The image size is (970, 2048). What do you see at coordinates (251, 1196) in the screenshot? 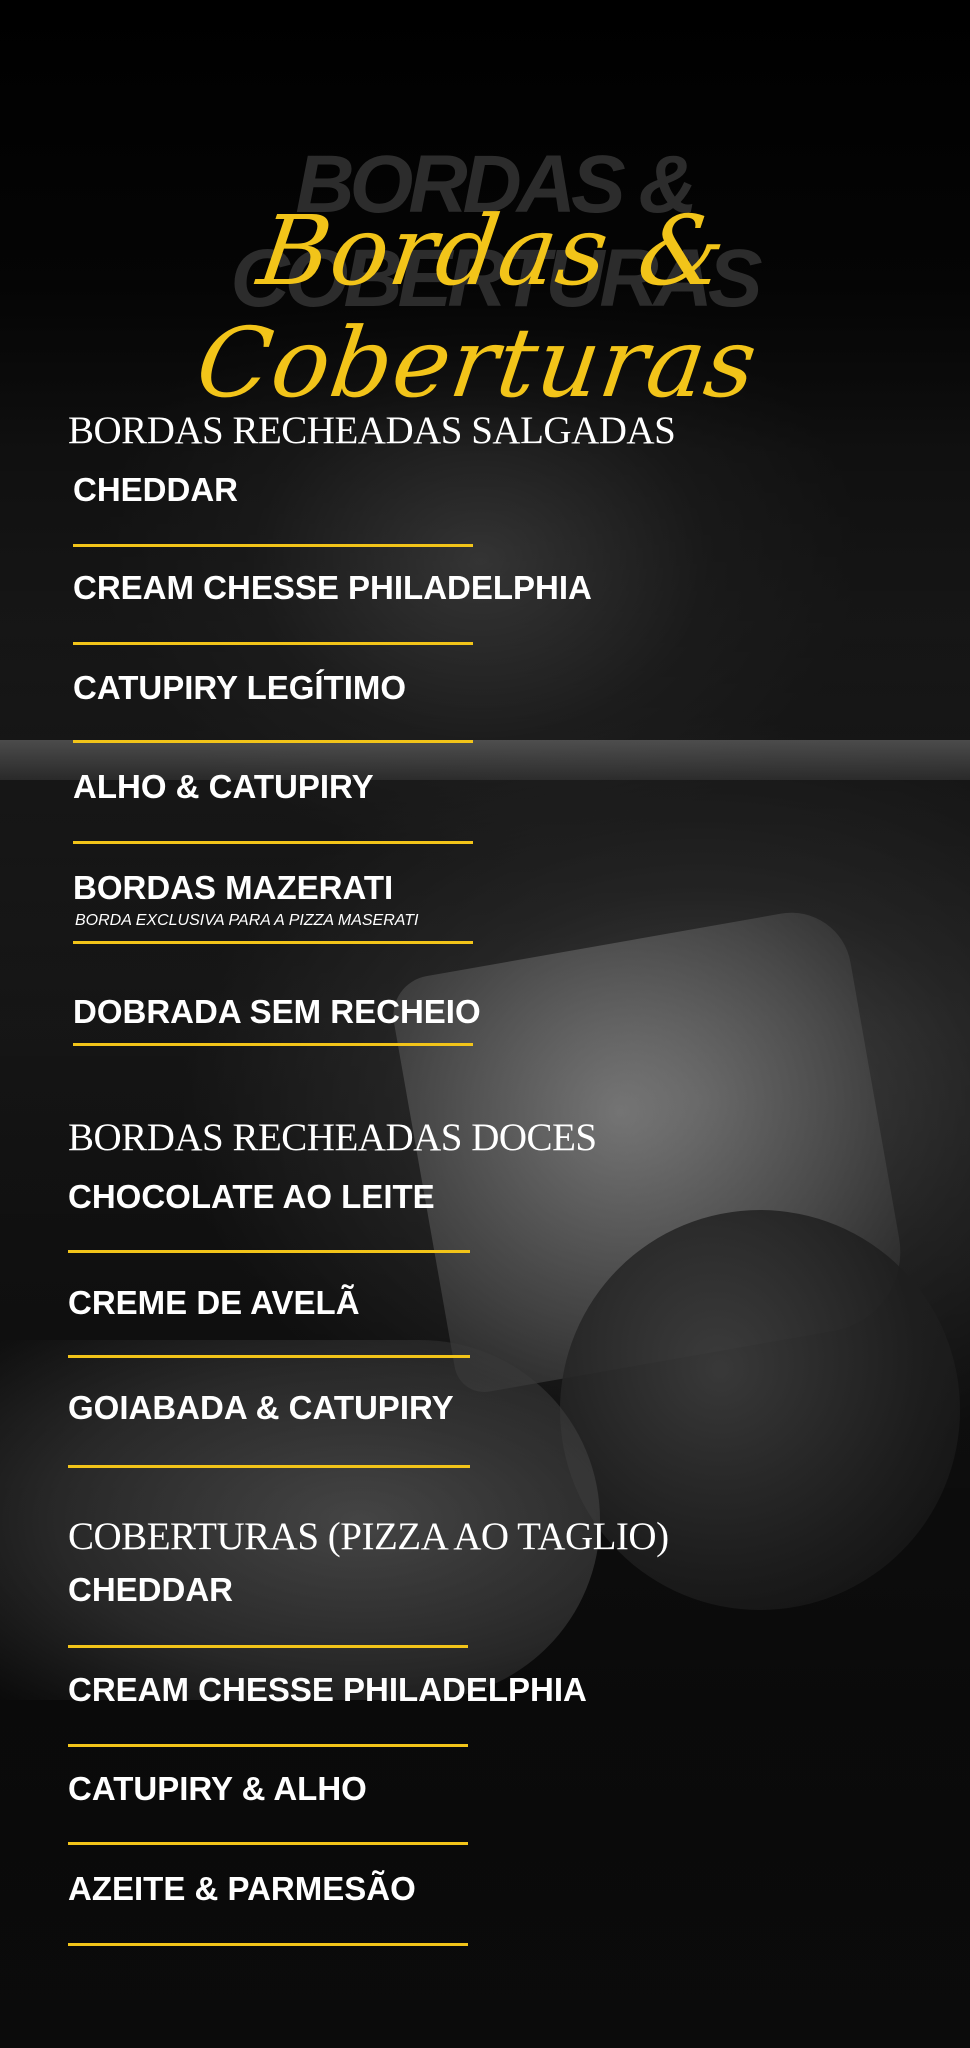
I see `menu-item-chocolate-ao-leite: CHOCOLATE AO LEITE` at bounding box center [251, 1196].